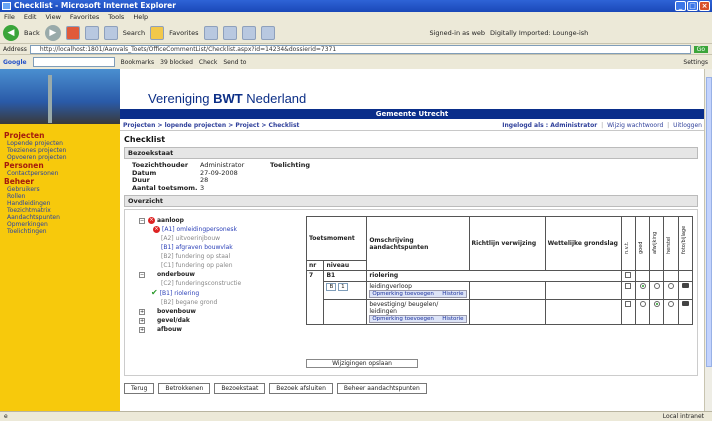  Describe the element at coordinates (700, 49) in the screenshot. I see `go-button: Go` at that location.